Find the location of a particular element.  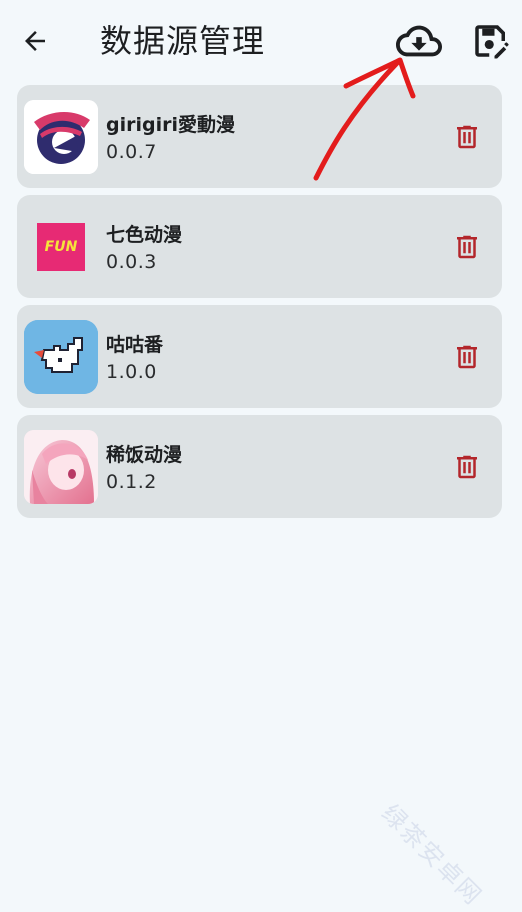

source-version: 0.1.2 is located at coordinates (131, 482).